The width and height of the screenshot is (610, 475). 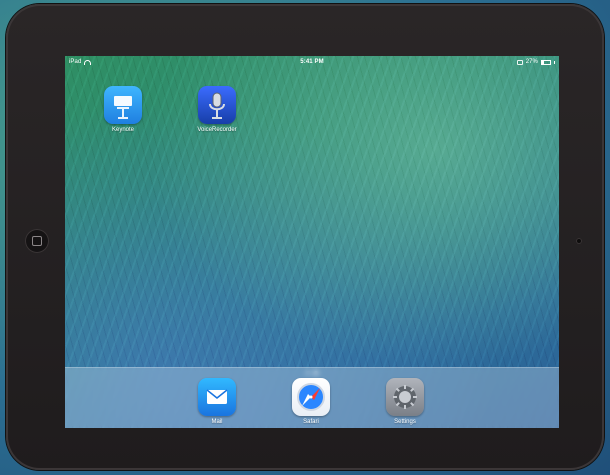 I want to click on settings-gear-icon, so click(x=405, y=397).